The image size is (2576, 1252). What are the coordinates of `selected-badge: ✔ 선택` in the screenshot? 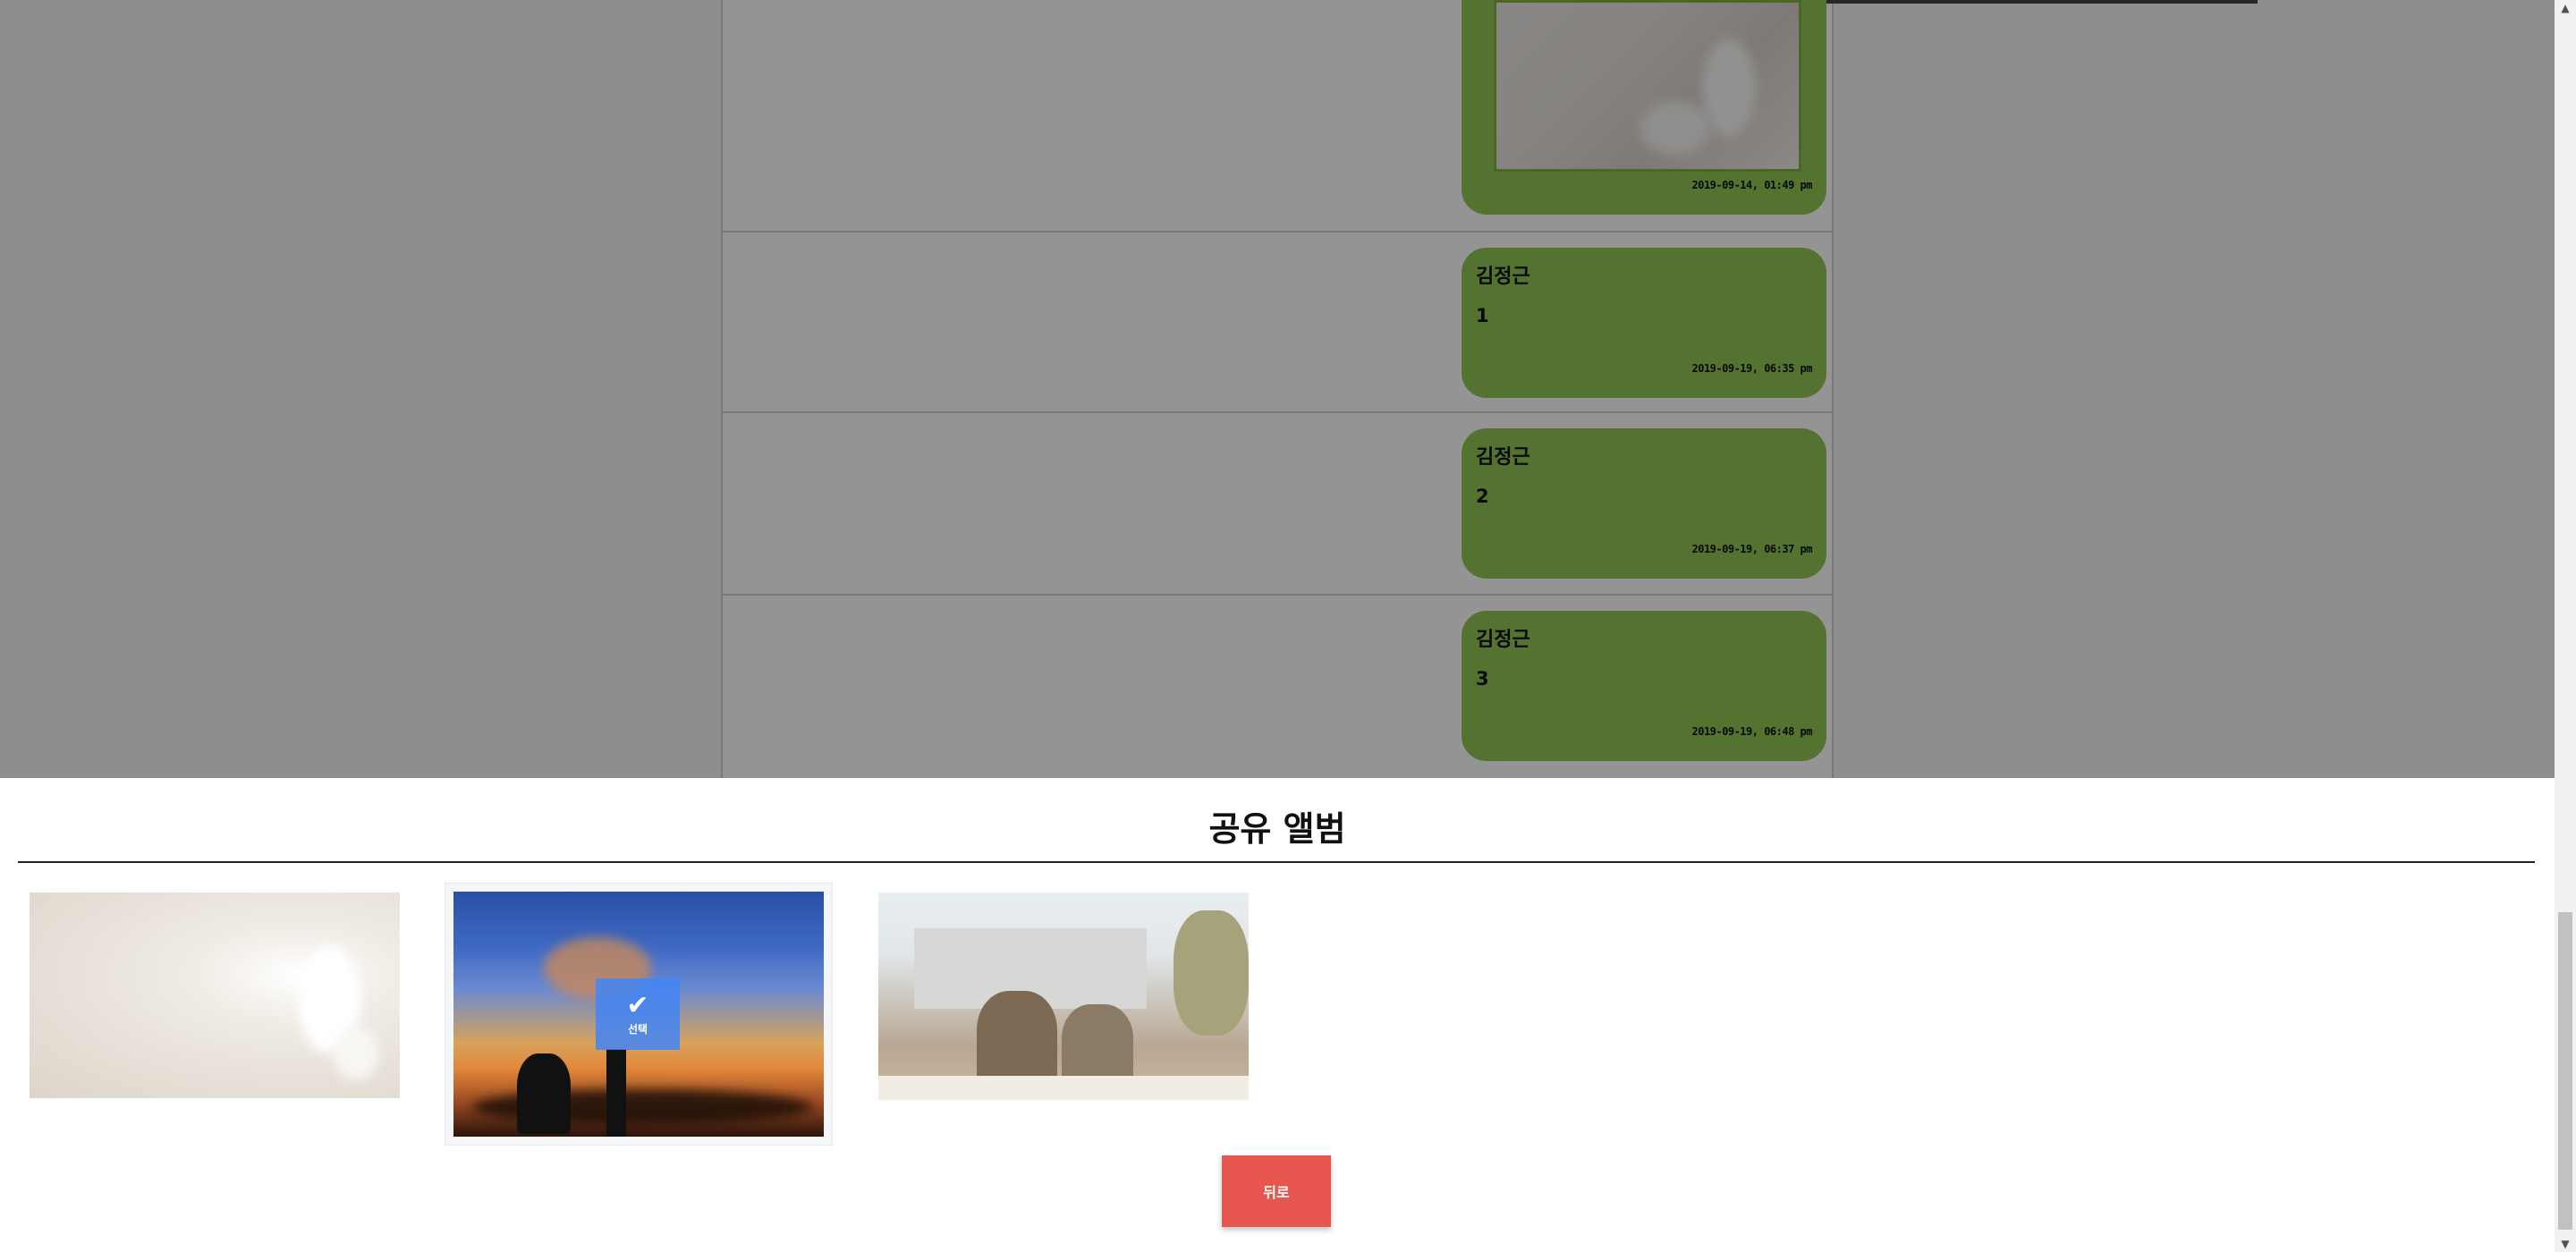 It's located at (638, 1014).